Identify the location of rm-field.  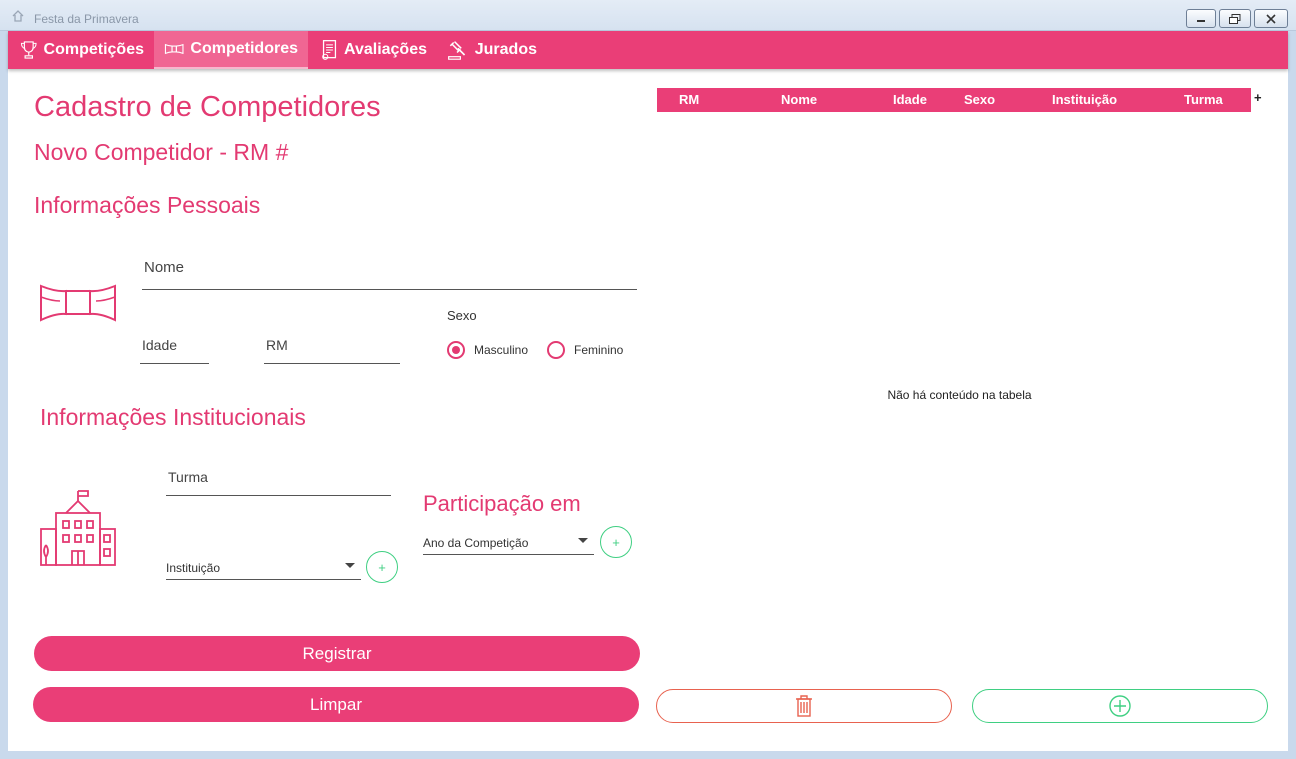
(332, 350).